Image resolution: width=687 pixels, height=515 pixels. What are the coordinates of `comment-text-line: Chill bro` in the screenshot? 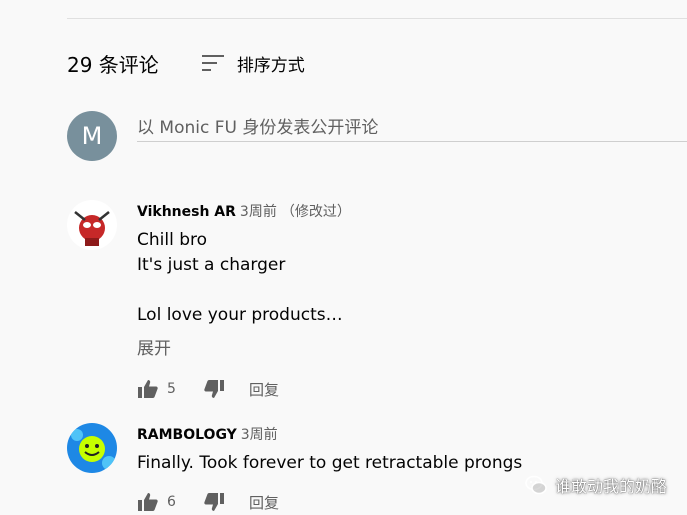 It's located at (172, 240).